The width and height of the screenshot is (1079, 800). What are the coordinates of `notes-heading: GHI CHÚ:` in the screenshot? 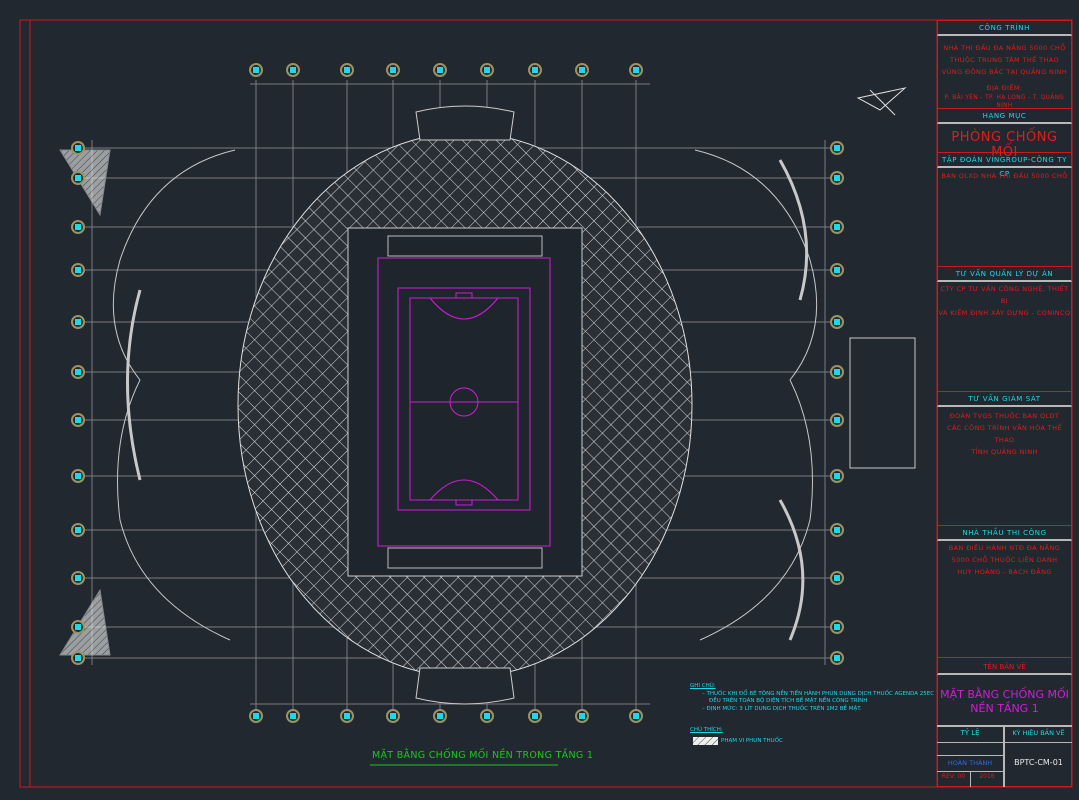 It's located at (703, 686).